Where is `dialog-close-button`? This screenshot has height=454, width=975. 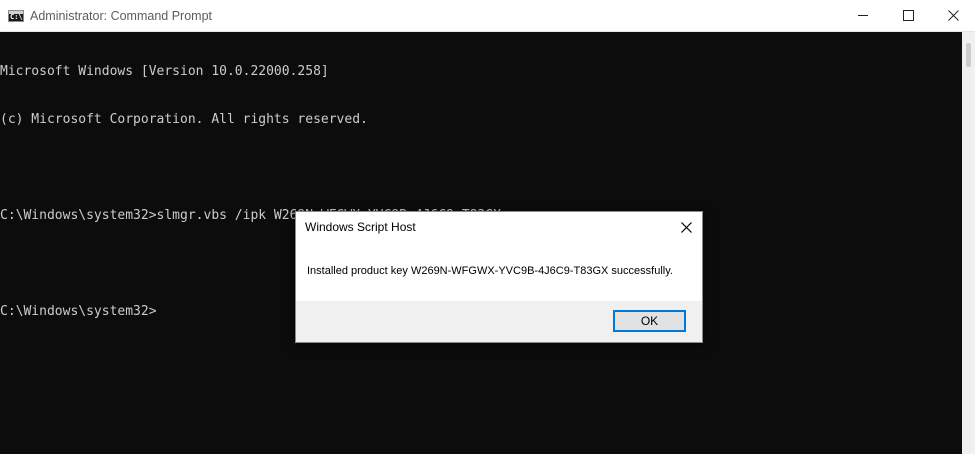
dialog-close-button is located at coordinates (687, 227).